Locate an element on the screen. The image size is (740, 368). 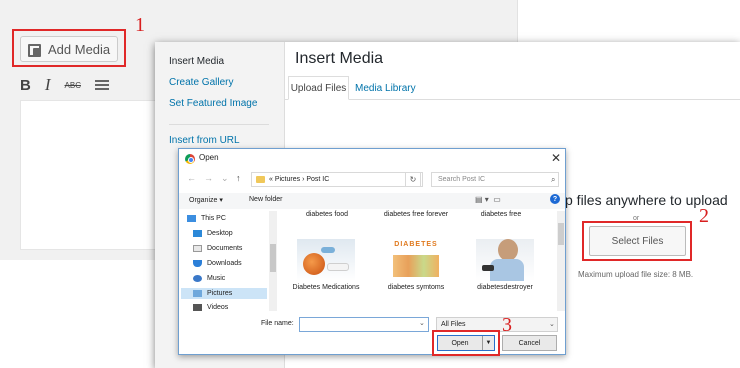
file-label-diabetesdestroyer: diabetesdestroyer is located at coordinates (505, 288).